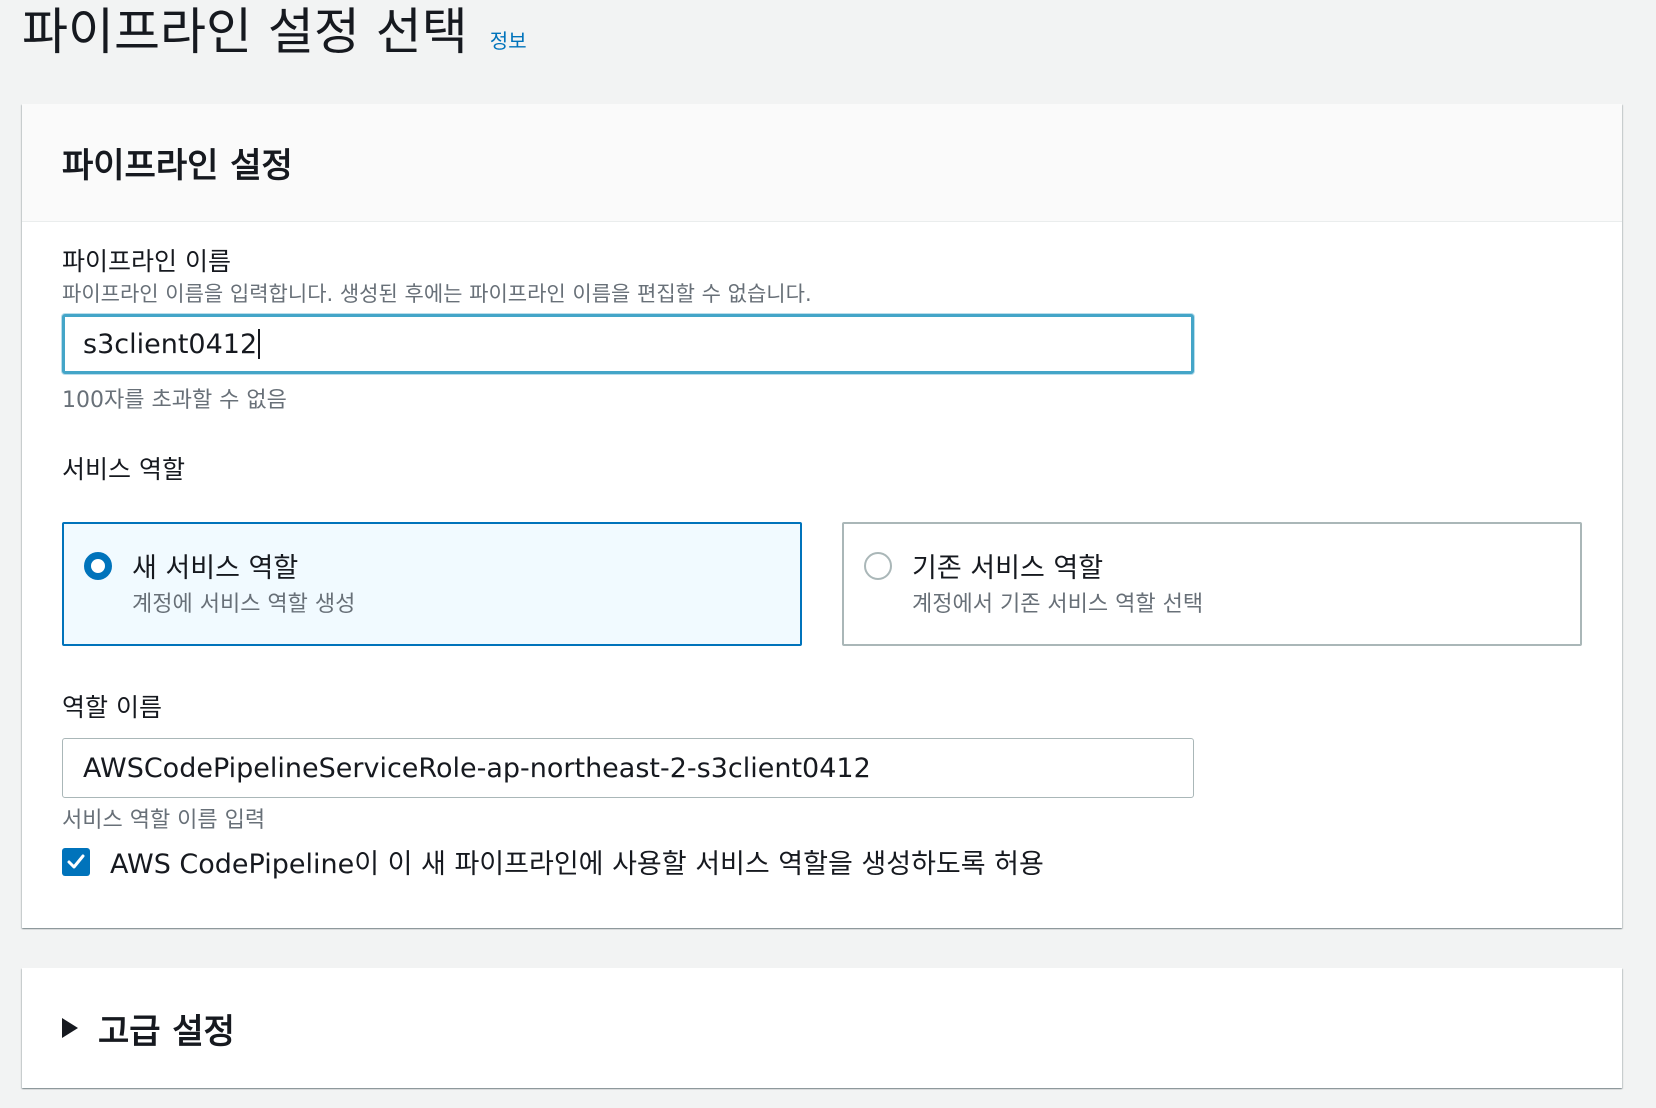 The height and width of the screenshot is (1108, 1656). Describe the element at coordinates (70, 1028) in the screenshot. I see `caret-right-icon` at that location.